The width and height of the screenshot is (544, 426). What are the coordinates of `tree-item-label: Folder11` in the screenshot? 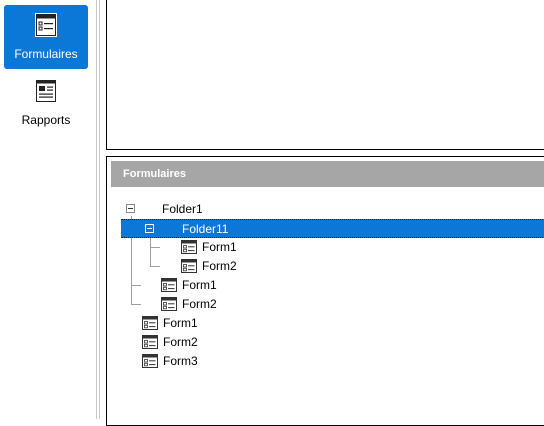 It's located at (205, 229).